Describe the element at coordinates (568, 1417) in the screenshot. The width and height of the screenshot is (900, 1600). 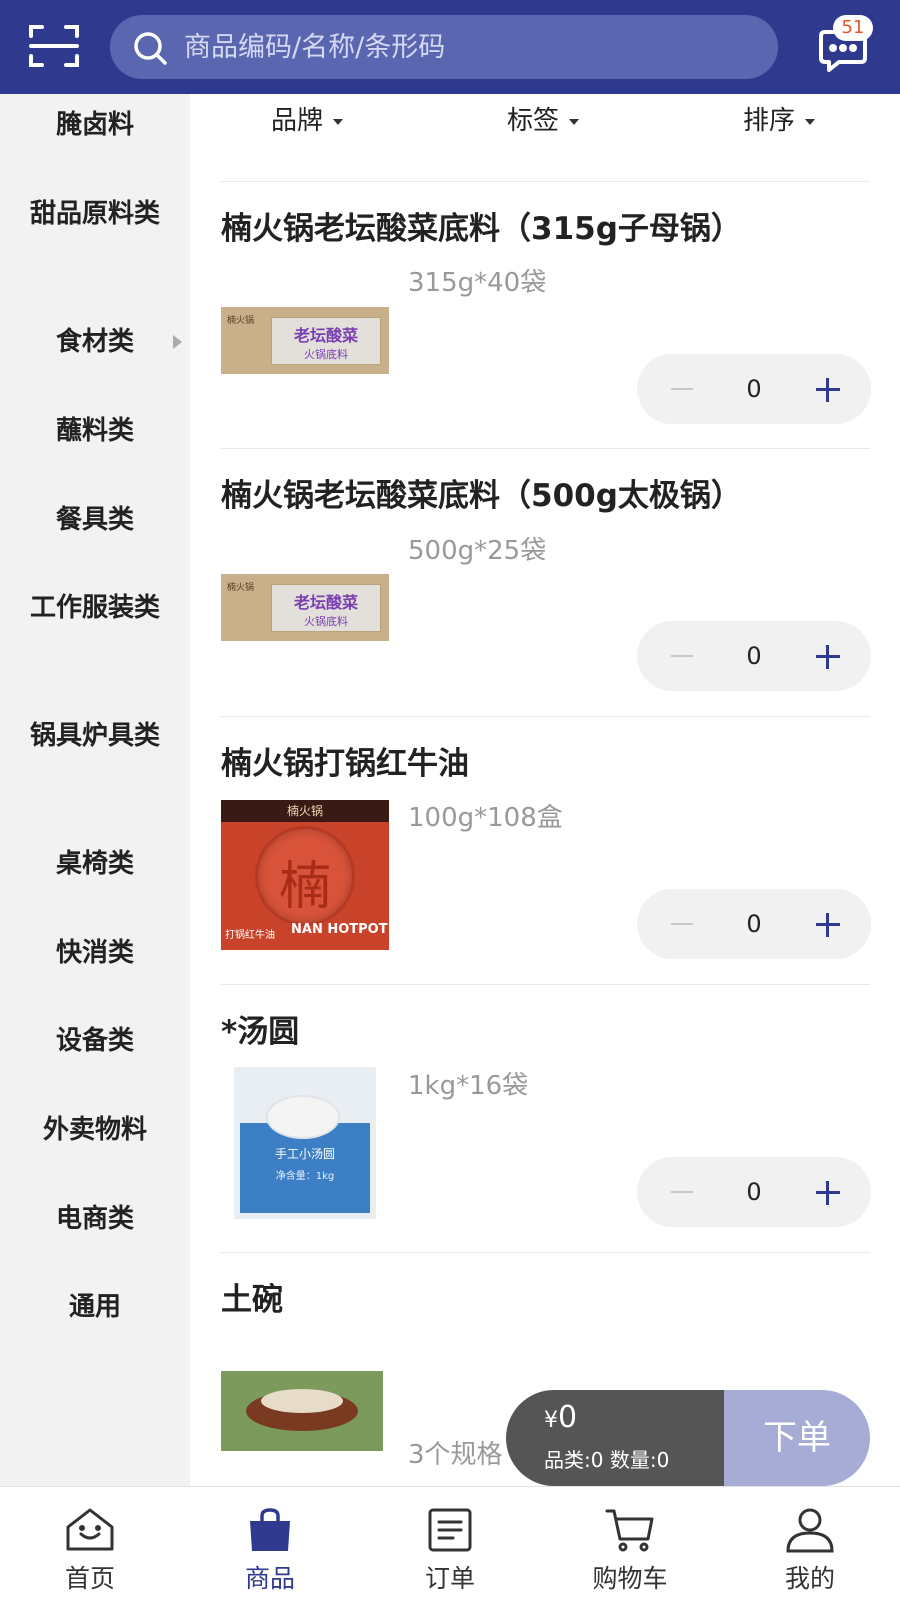
I see `cart-total-value: 0` at that location.